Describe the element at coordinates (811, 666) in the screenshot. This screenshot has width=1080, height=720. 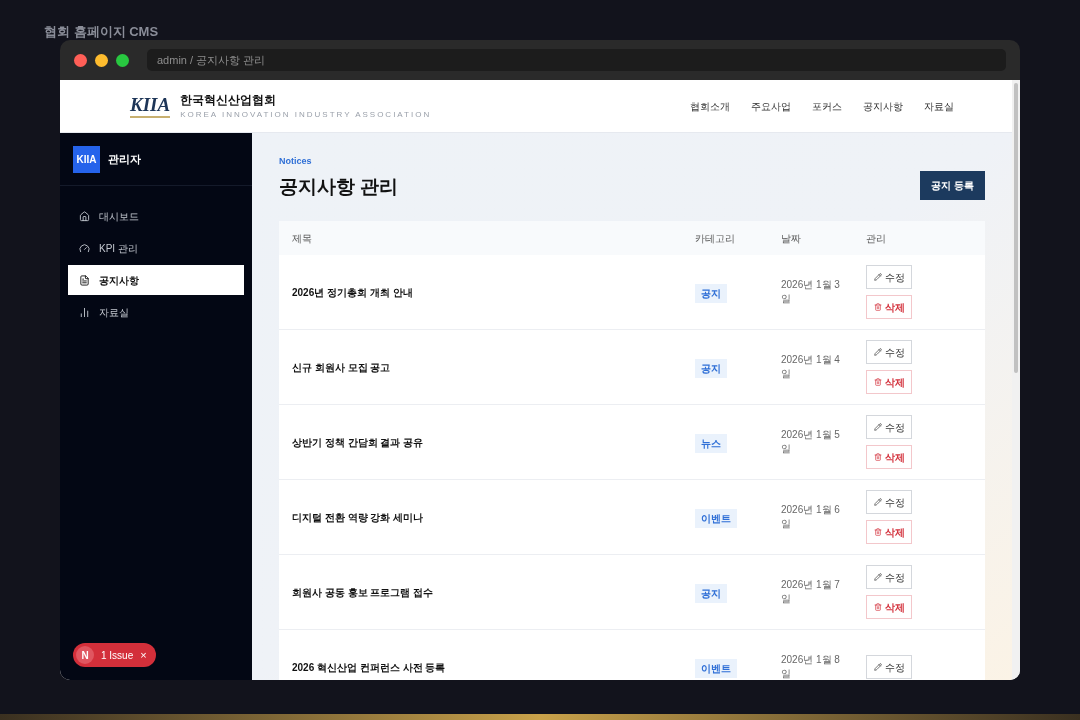
I see `notice-date: 2026년 1월 8일` at that location.